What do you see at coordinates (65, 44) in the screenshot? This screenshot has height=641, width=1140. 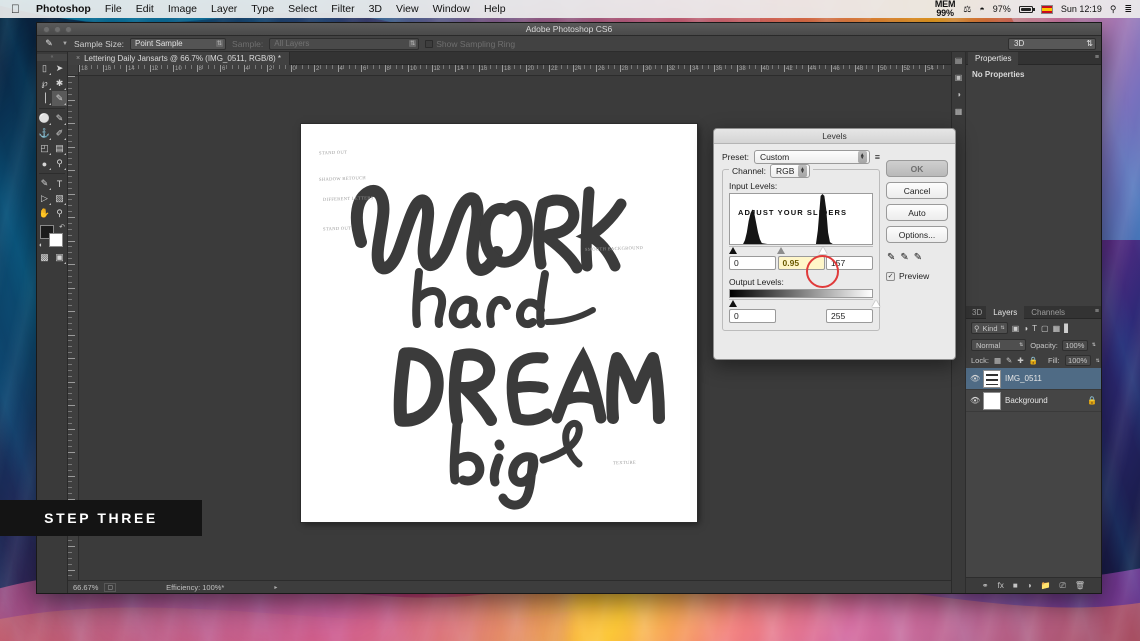 I see `tool-preset-chevron-down-icon: ▼` at bounding box center [65, 44].